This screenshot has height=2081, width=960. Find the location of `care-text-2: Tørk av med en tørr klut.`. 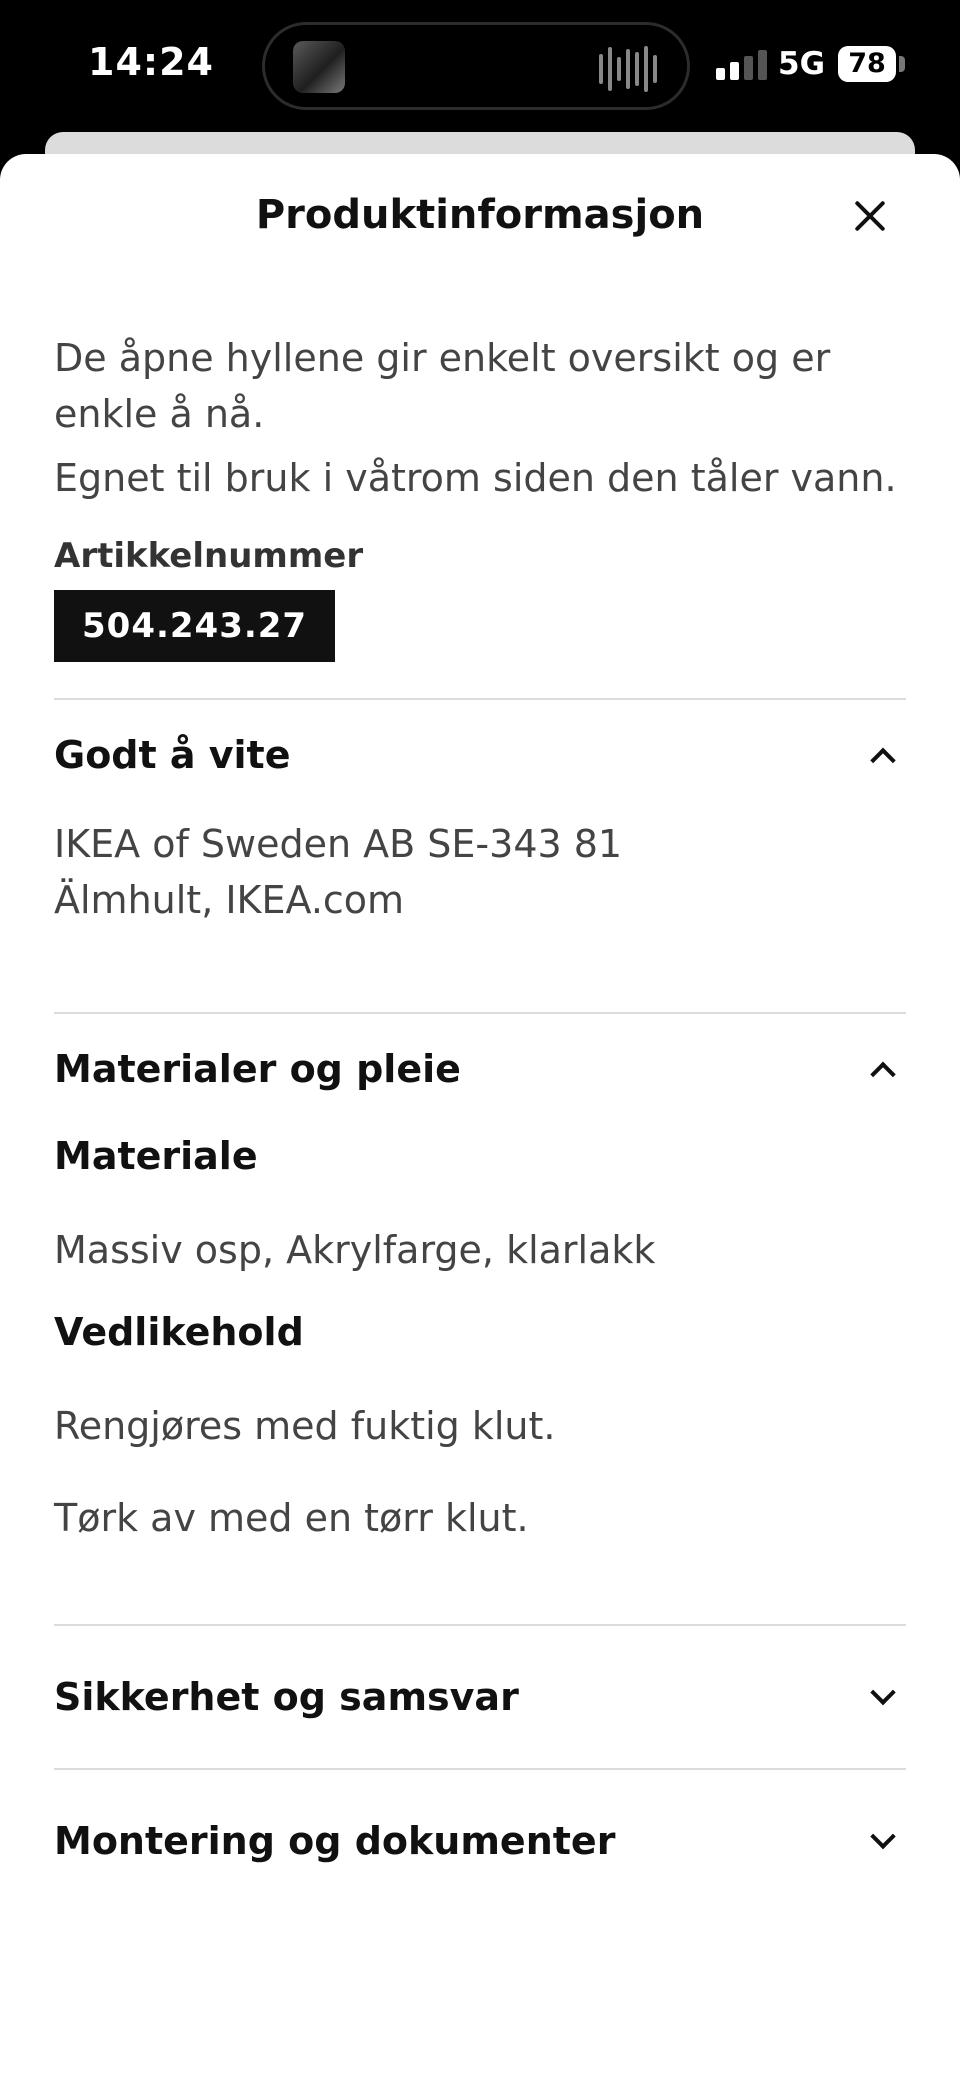

care-text-2: Tørk av med en tørr klut. is located at coordinates (291, 1518).